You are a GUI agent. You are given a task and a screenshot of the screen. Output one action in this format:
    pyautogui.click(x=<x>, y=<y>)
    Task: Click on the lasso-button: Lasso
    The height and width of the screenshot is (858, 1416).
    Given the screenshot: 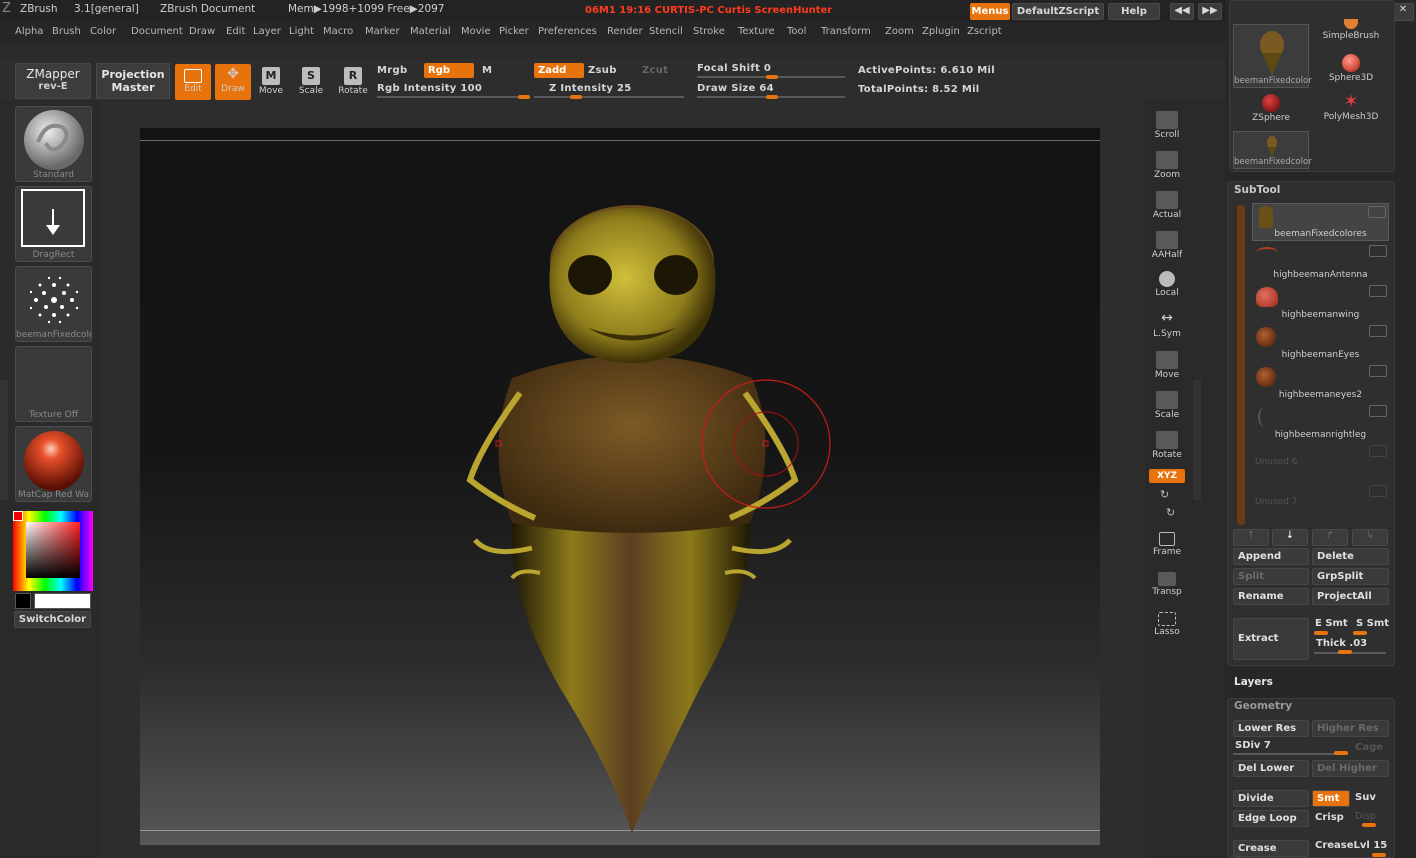 What is the action you would take?
    pyautogui.click(x=1167, y=626)
    